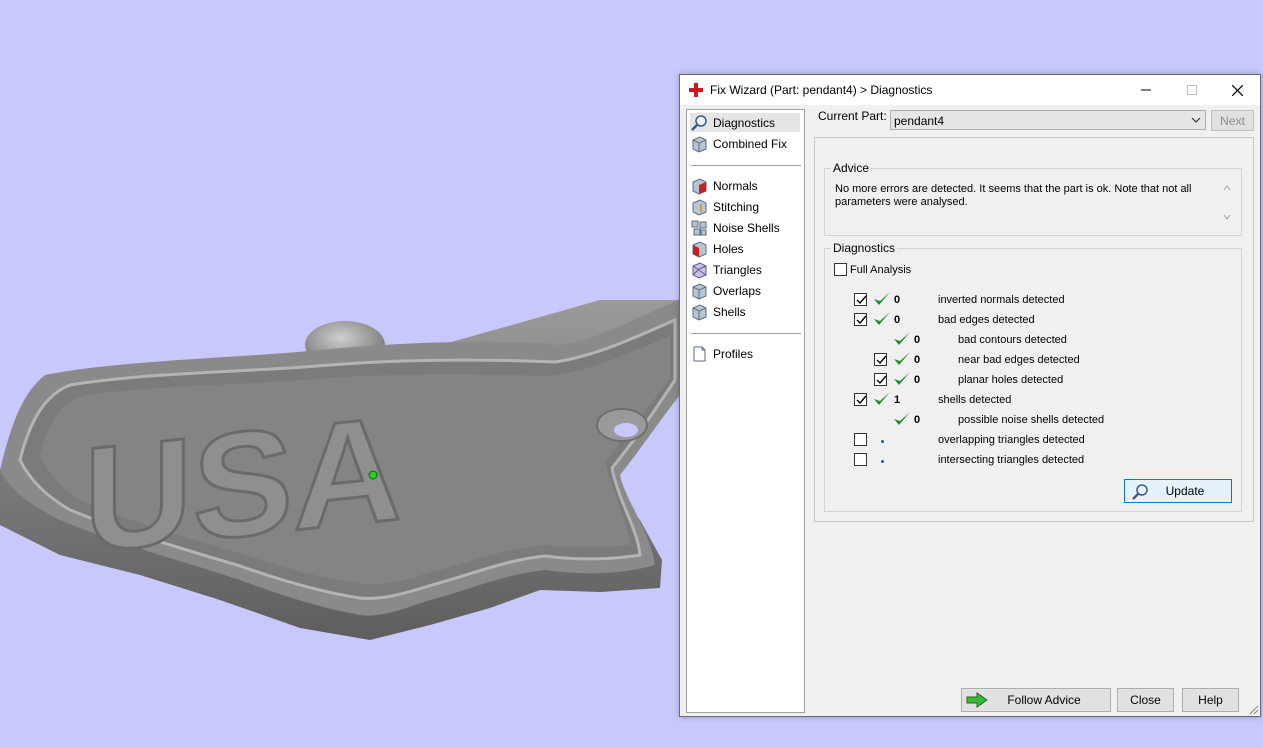  I want to click on chevron-down-icon, so click(1196, 120).